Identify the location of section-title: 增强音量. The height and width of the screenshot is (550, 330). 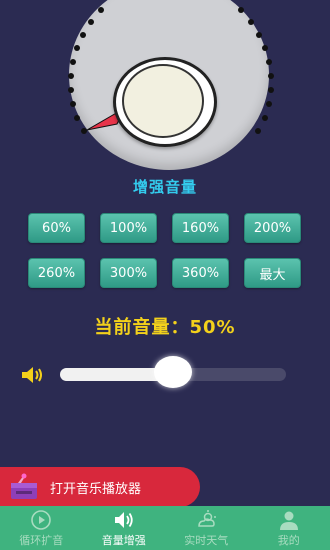
(164, 187).